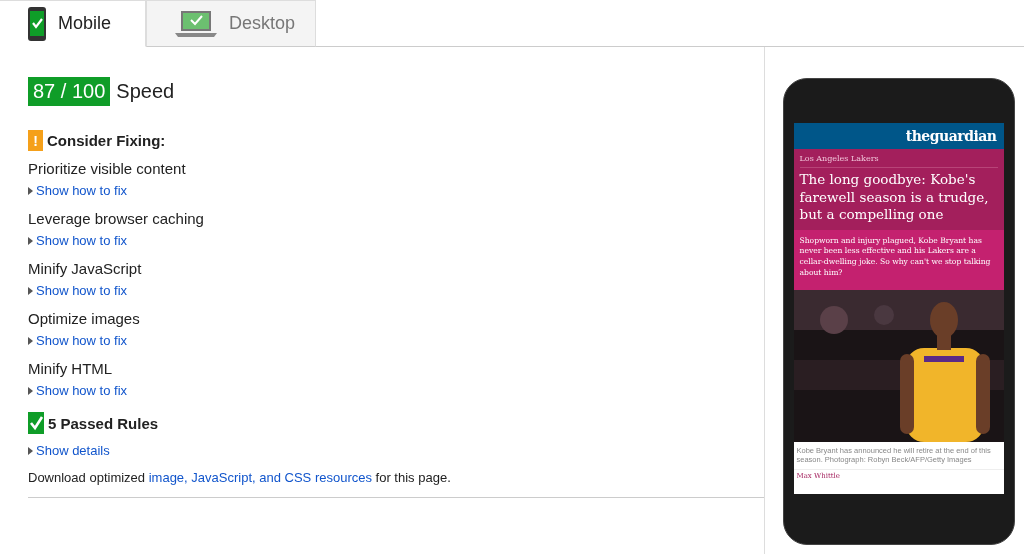  I want to click on section-heading: 5 Passed Rules, so click(103, 423).